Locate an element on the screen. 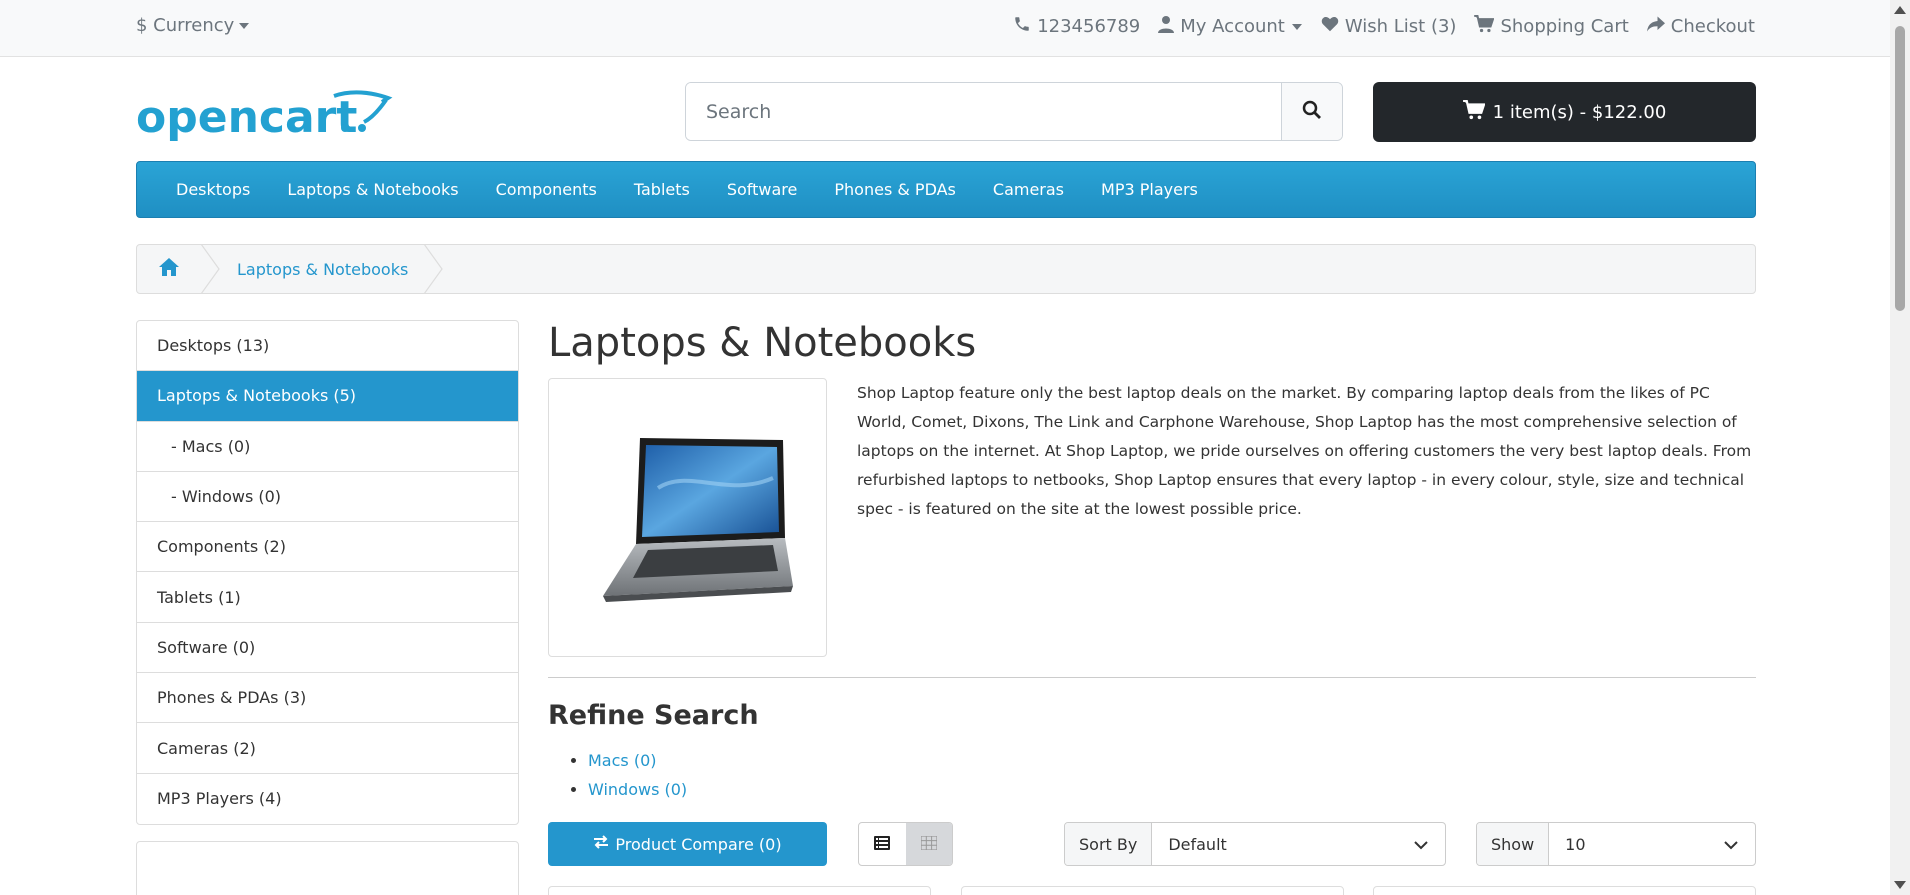  subcategory-item: - Macs (0) is located at coordinates (327, 447).